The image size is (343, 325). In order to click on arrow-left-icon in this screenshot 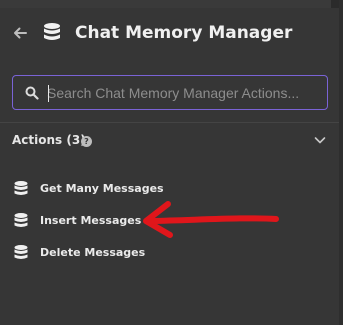, I will do `click(20, 33)`.